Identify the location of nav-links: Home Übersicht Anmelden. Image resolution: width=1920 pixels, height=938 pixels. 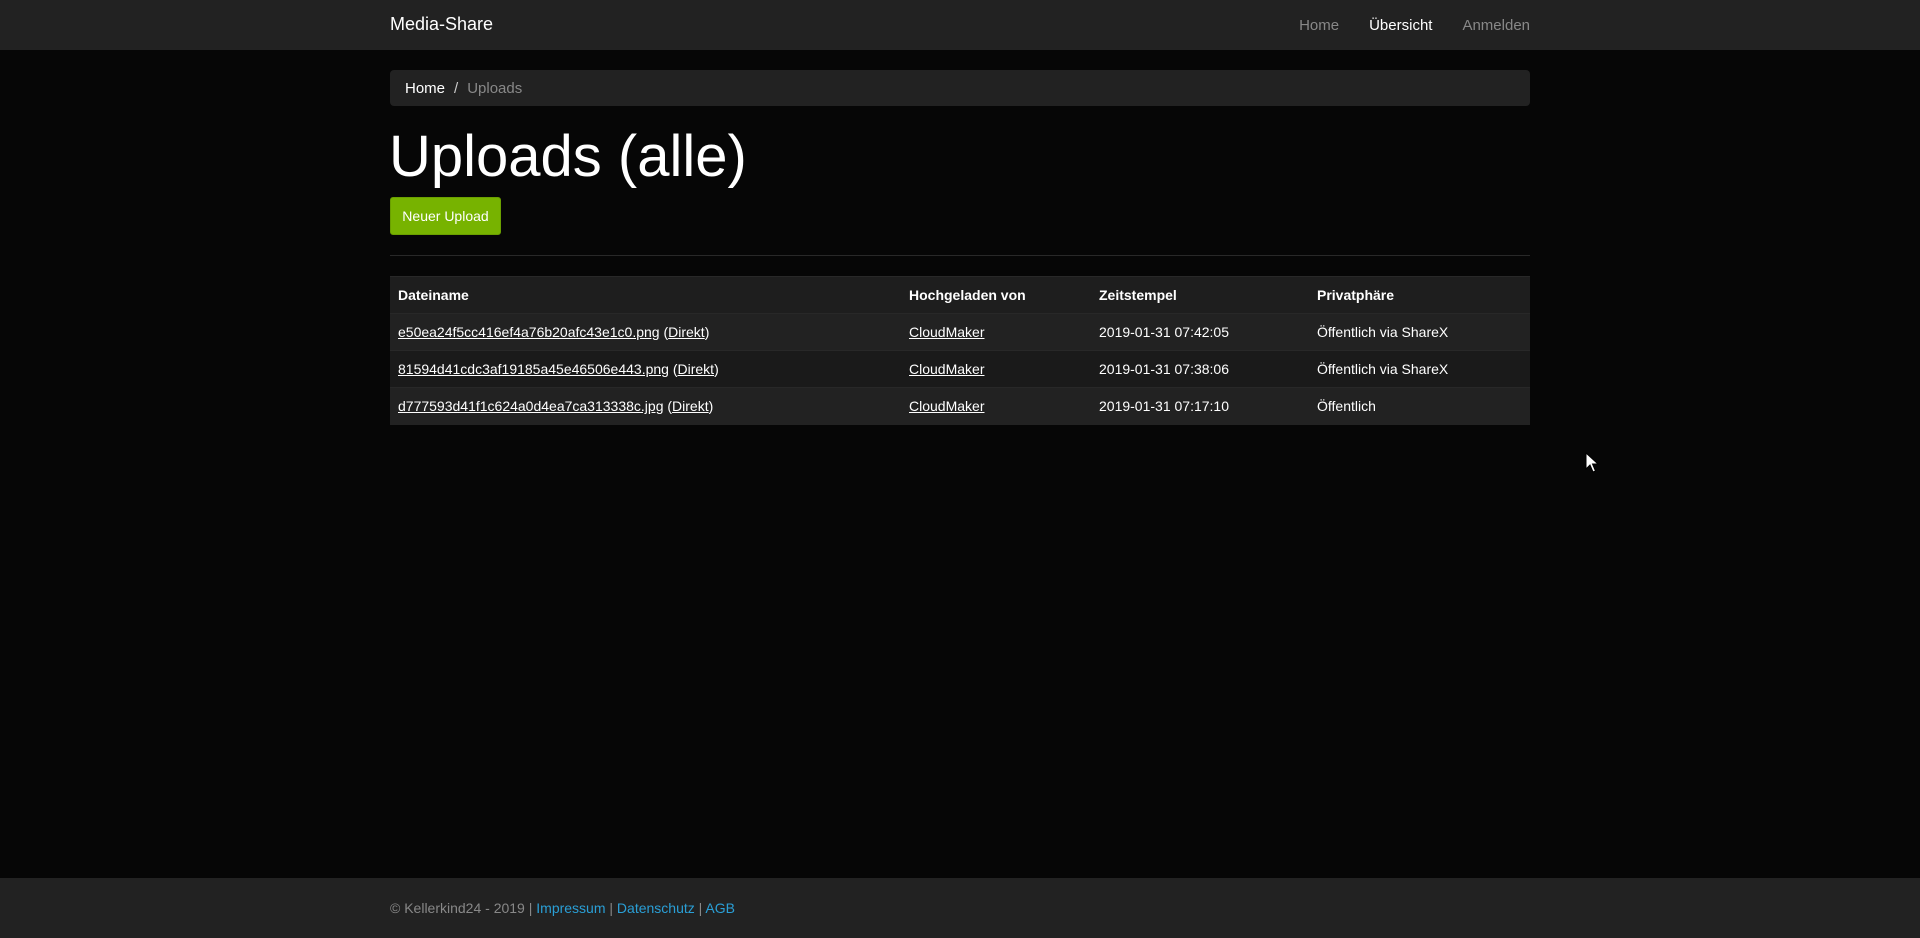
(1399, 25).